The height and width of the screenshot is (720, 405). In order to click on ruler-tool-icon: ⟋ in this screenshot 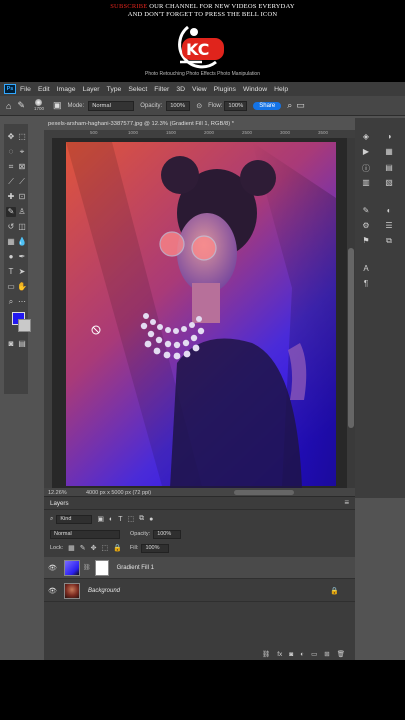, I will do `click(22, 182)`.